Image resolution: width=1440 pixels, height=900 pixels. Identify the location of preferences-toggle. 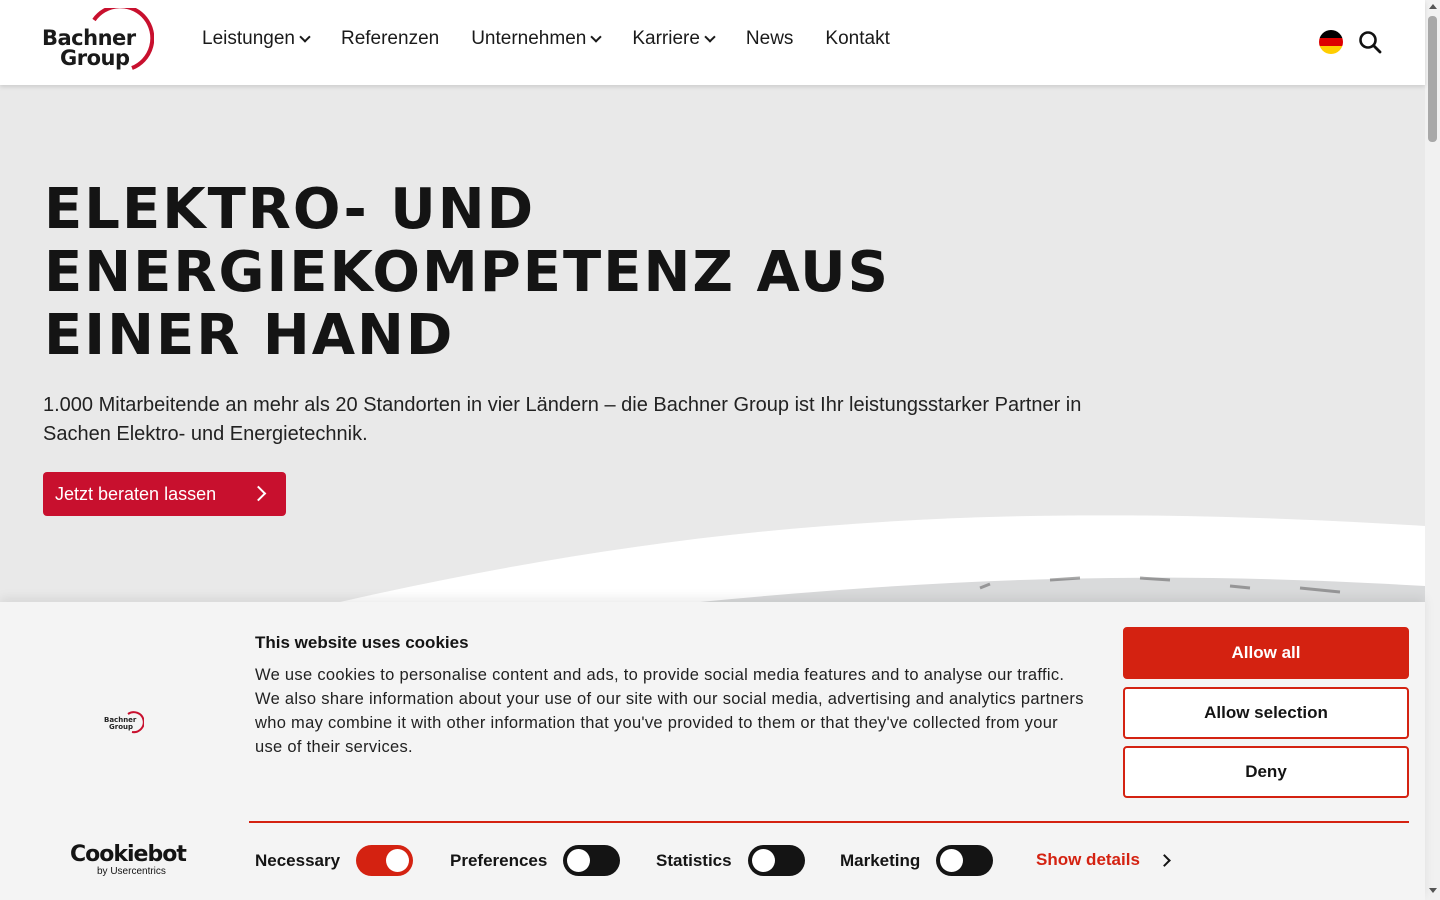
(592, 860).